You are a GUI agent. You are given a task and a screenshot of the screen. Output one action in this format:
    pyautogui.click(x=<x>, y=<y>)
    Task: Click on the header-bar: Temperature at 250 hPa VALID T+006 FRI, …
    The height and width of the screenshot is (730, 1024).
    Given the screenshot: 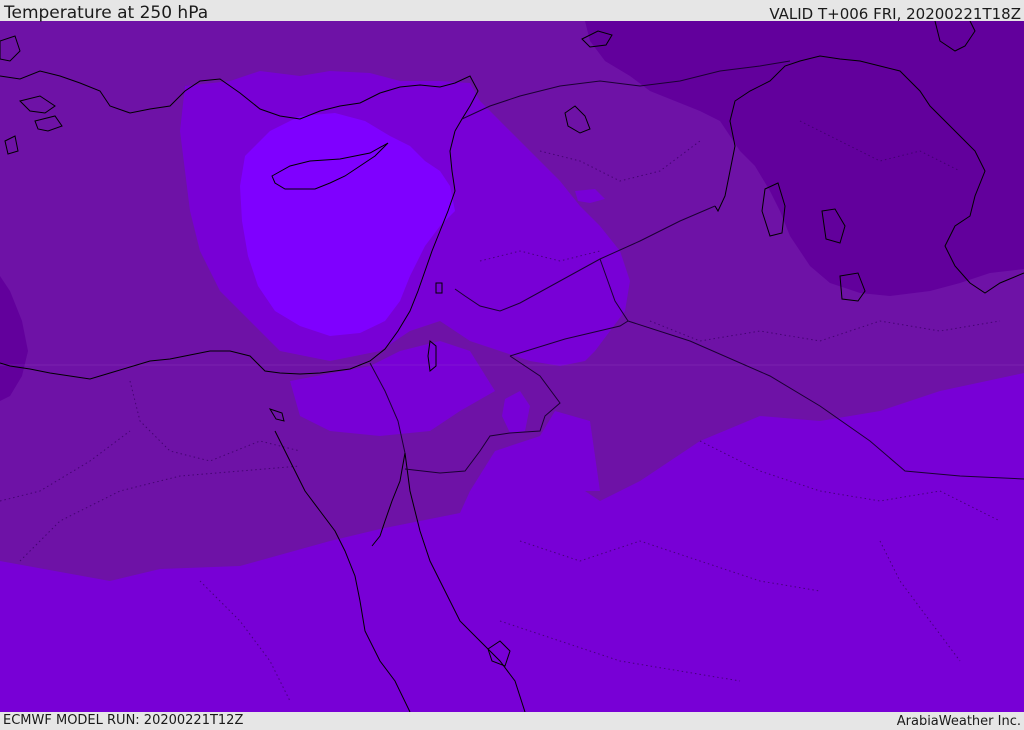 What is the action you would take?
    pyautogui.click(x=512, y=11)
    